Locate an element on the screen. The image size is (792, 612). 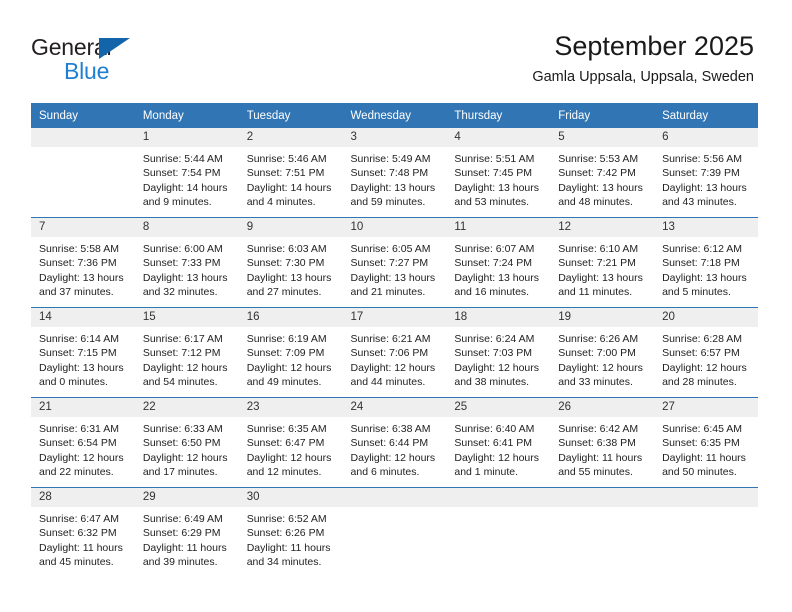
sunset-time: Sunset: 6:29 PM is located at coordinates (181, 533).